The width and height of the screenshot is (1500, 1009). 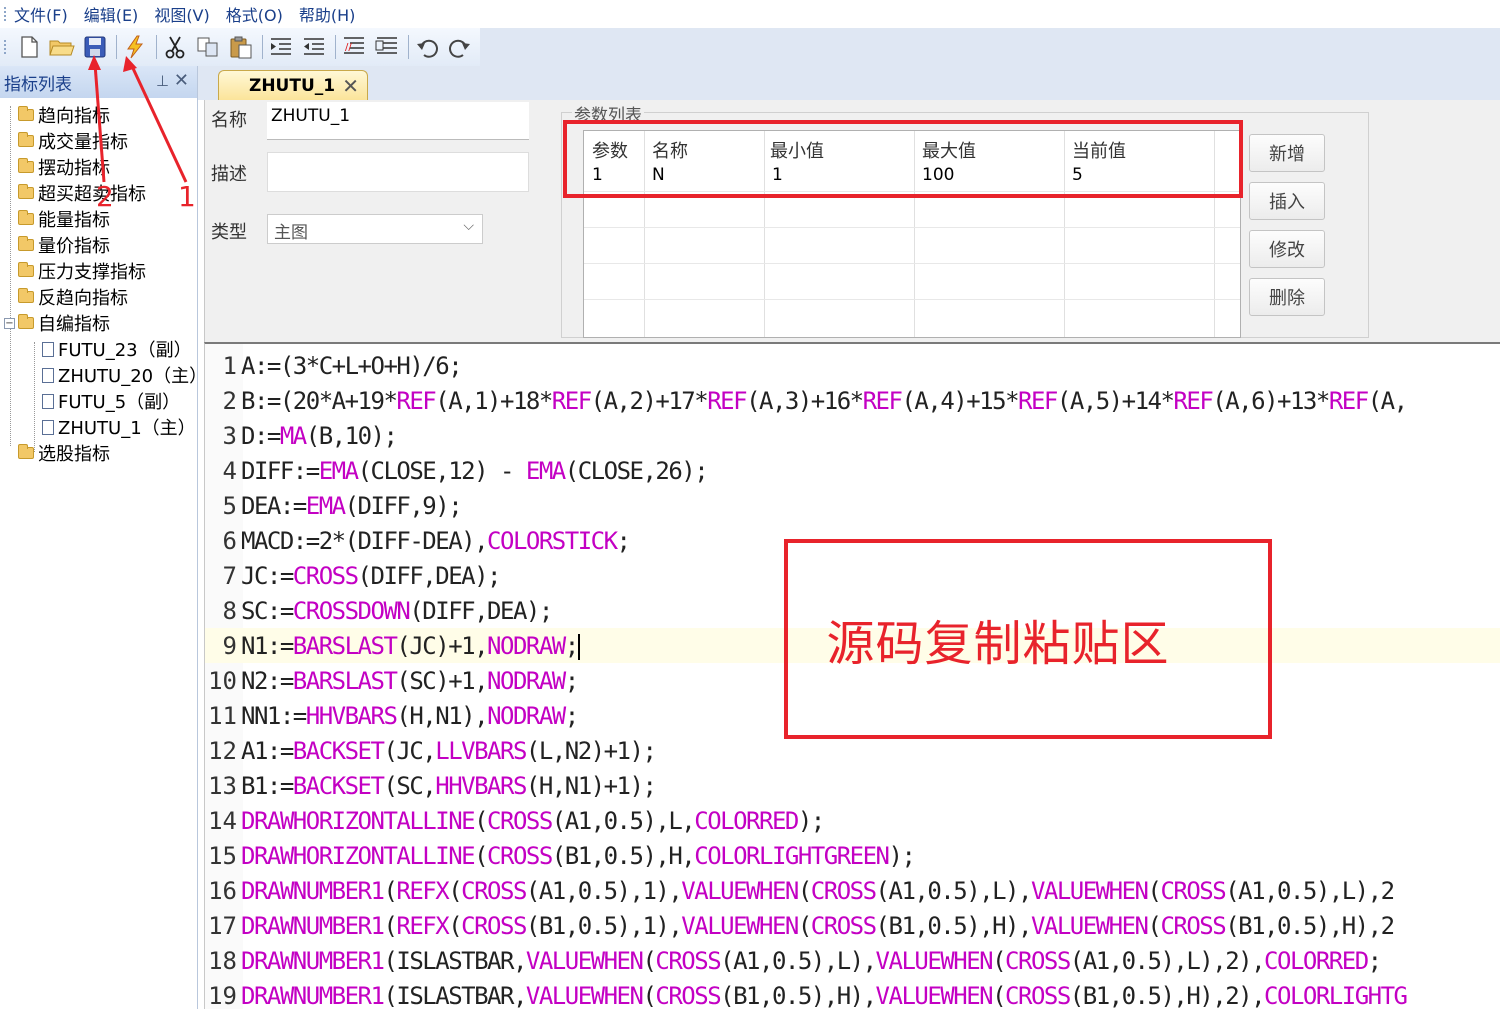 What do you see at coordinates (852, 505) in the screenshot?
I see `code-line: 5 DEA:=EMA(DIFF,9);` at bounding box center [852, 505].